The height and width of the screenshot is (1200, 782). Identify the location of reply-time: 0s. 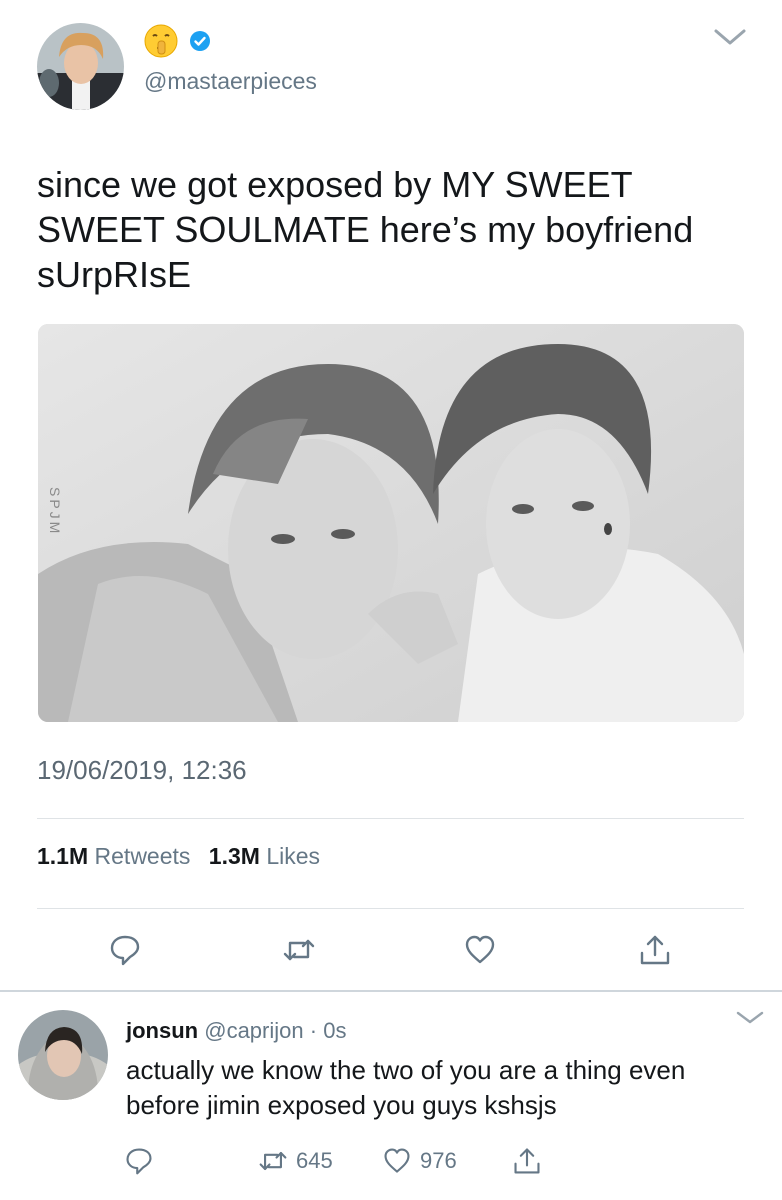
(334, 1030).